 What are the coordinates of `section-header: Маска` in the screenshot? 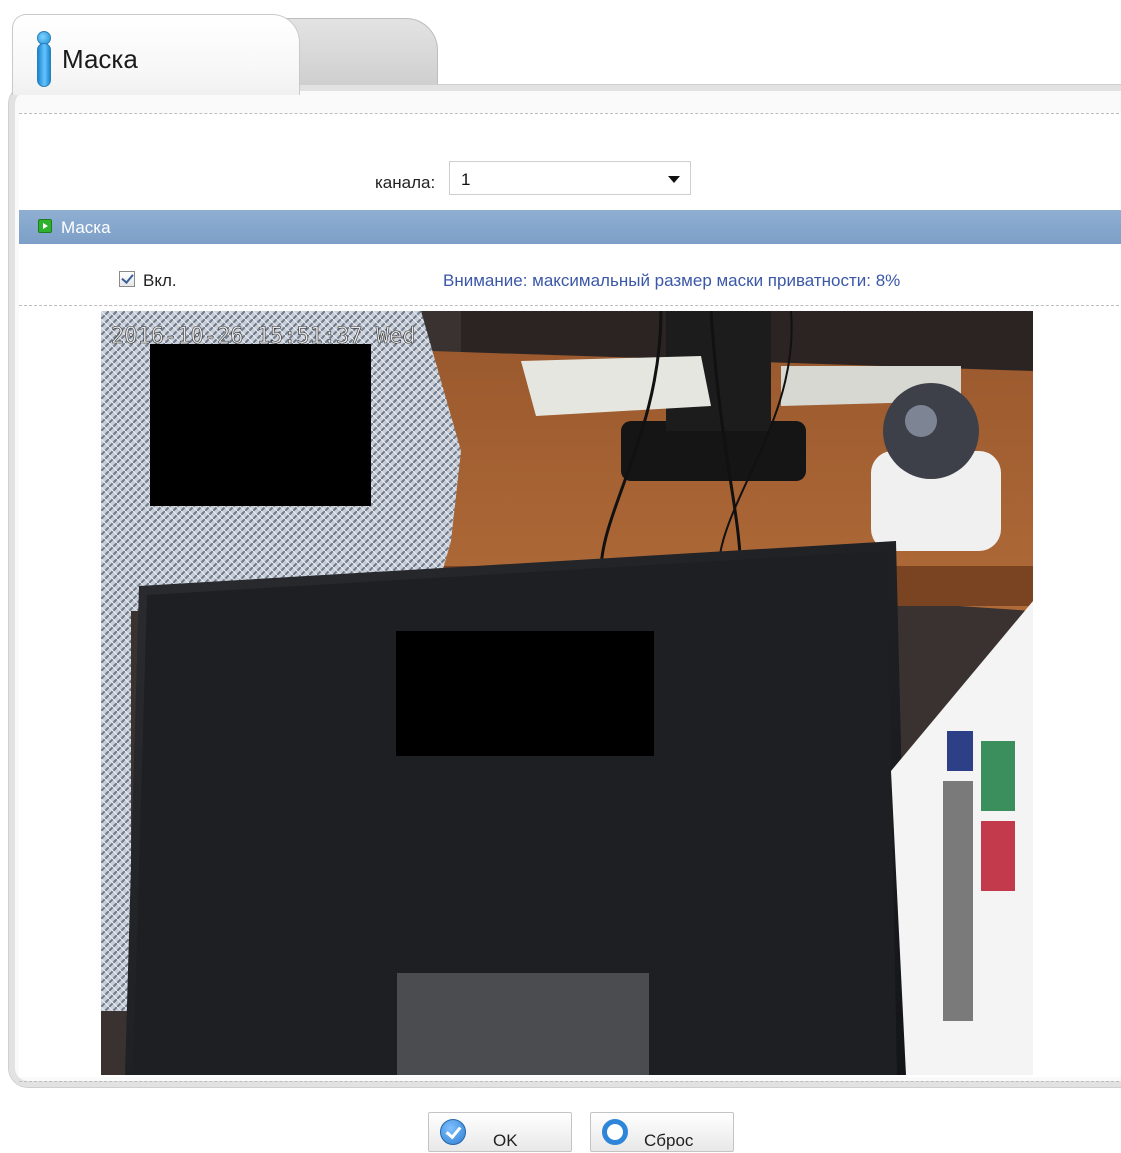 It's located at (570, 227).